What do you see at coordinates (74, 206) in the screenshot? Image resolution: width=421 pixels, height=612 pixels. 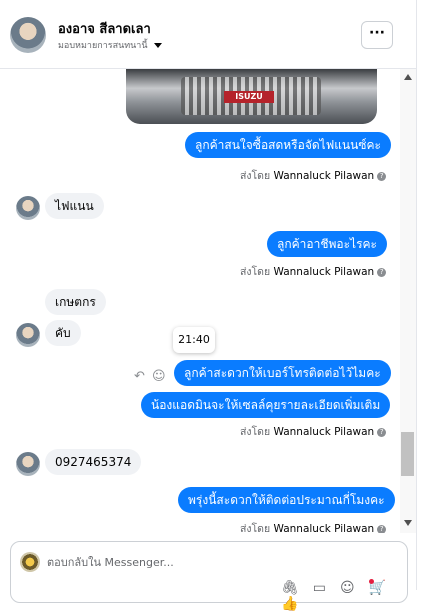 I see `message-bubble-incoming: ไฟแนน` at bounding box center [74, 206].